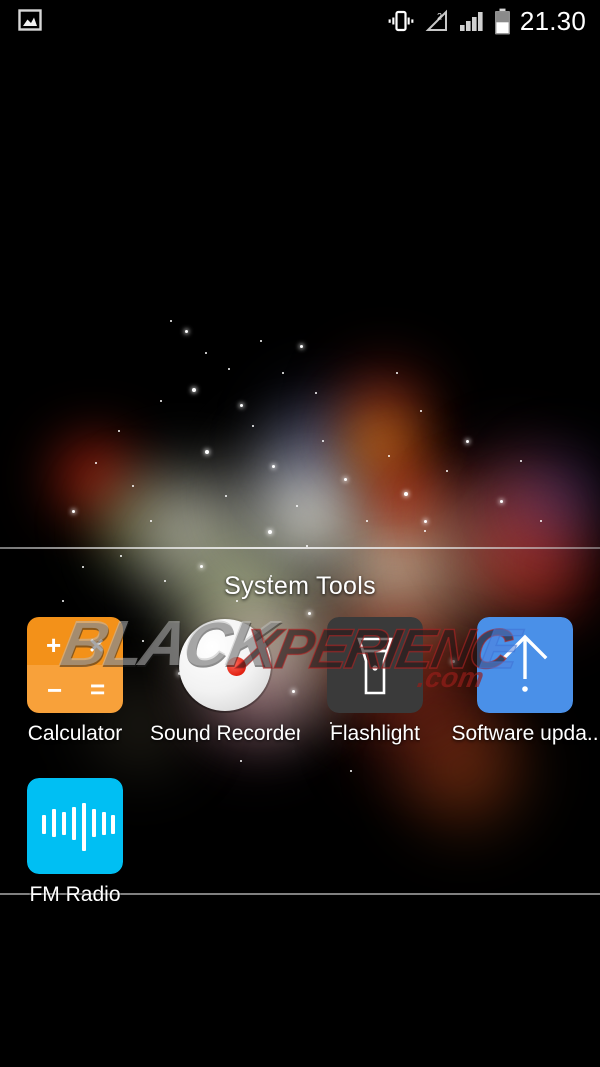 Image resolution: width=600 pixels, height=1067 pixels. What do you see at coordinates (55, 690) in the screenshot?
I see `calculator-symbol-minus: −` at bounding box center [55, 690].